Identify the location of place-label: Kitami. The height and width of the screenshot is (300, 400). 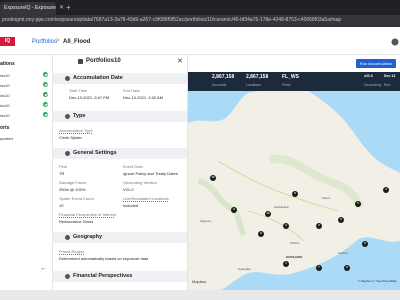
(326, 198).